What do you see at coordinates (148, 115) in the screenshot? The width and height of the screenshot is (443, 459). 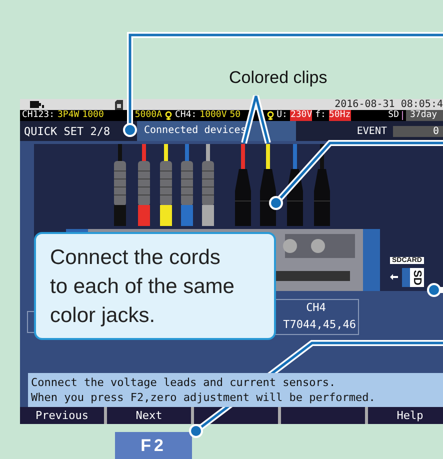 I see `header-text: 5000A` at bounding box center [148, 115].